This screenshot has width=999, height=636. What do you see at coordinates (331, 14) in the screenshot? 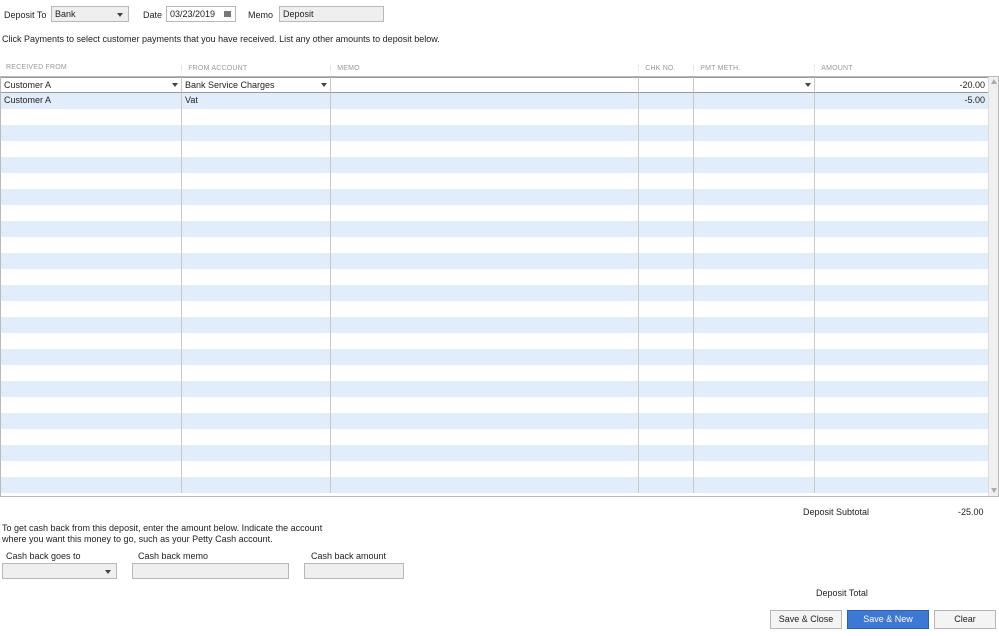
I see `memo-field: Deposit` at bounding box center [331, 14].